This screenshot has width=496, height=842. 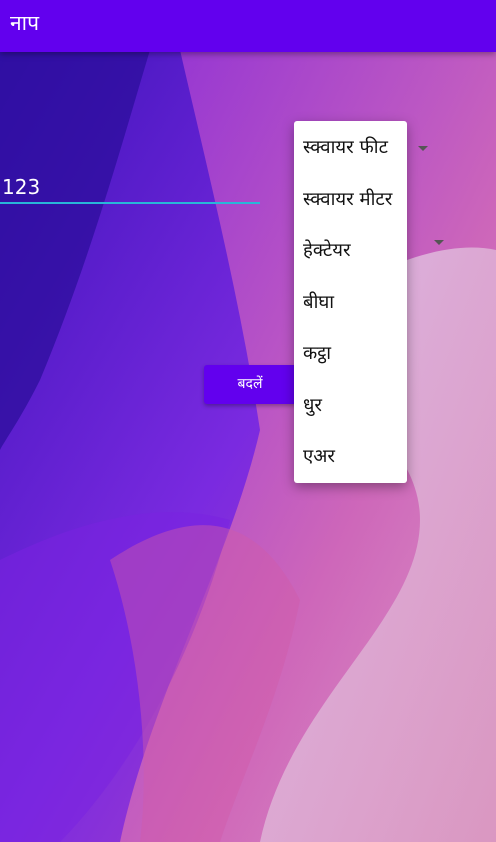 What do you see at coordinates (439, 242) in the screenshot?
I see `to-unit-dropdown-arrow-icon` at bounding box center [439, 242].